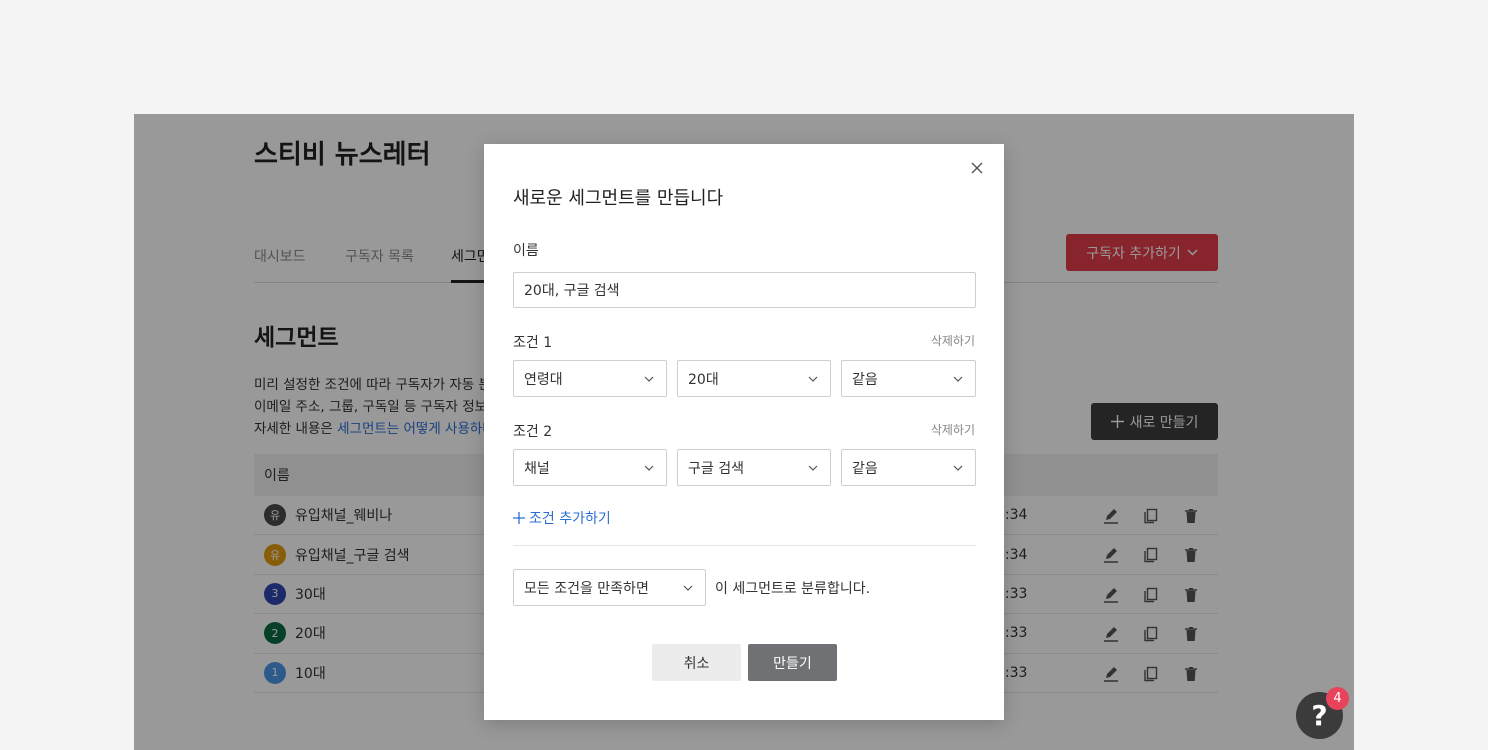 This screenshot has height=750, width=1488. I want to click on condition-2-field-value: 채널, so click(537, 468).